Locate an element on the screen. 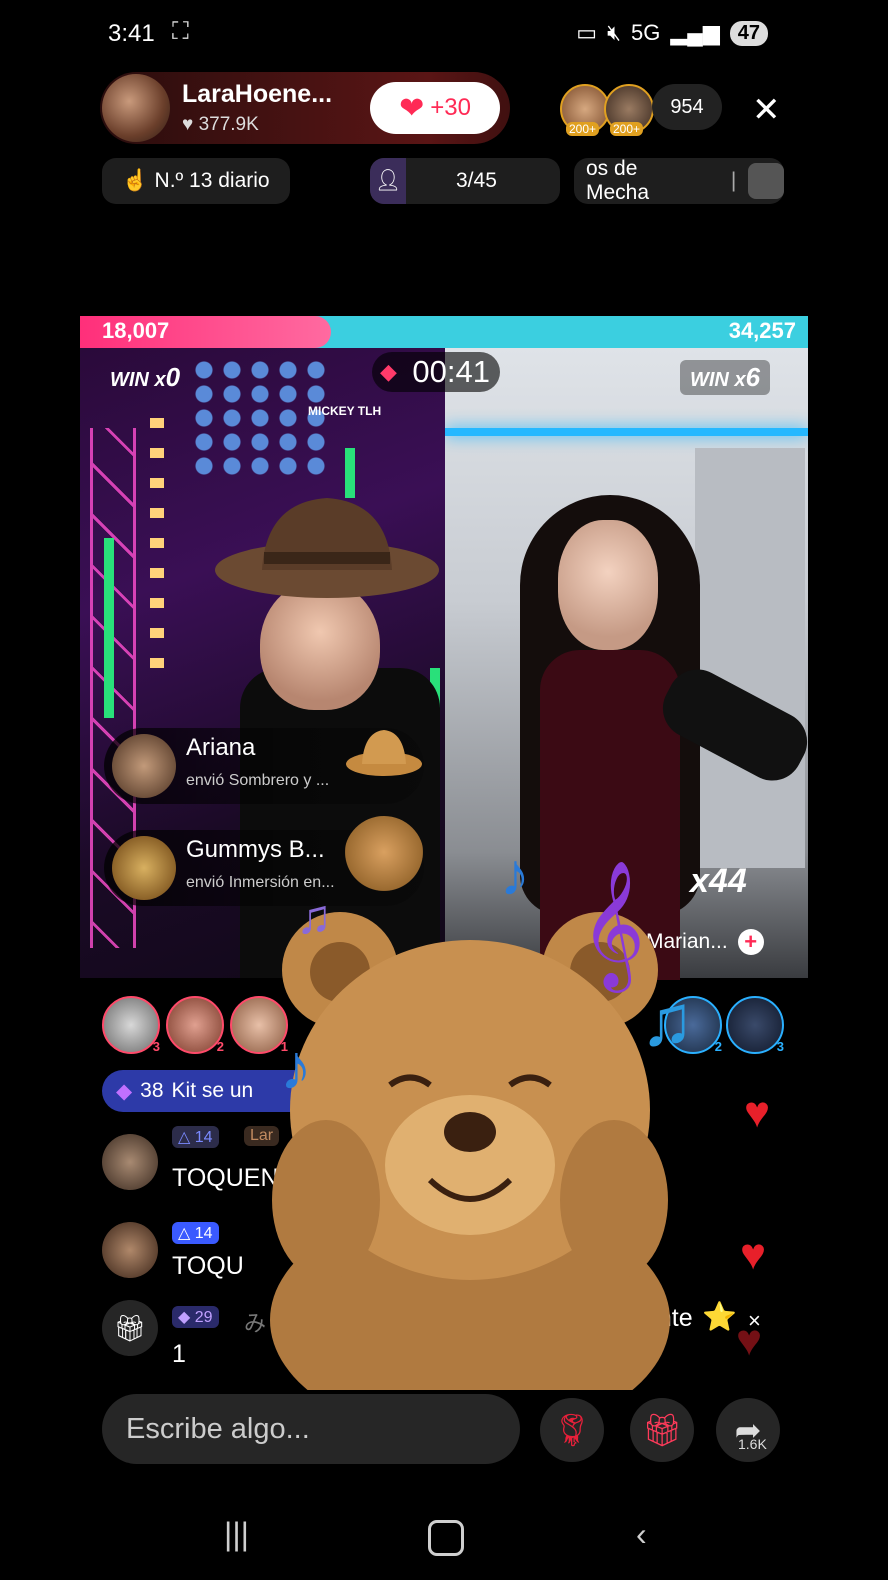 The height and width of the screenshot is (1580, 888). rose-gift-button: 🌹︎ is located at coordinates (572, 1430).